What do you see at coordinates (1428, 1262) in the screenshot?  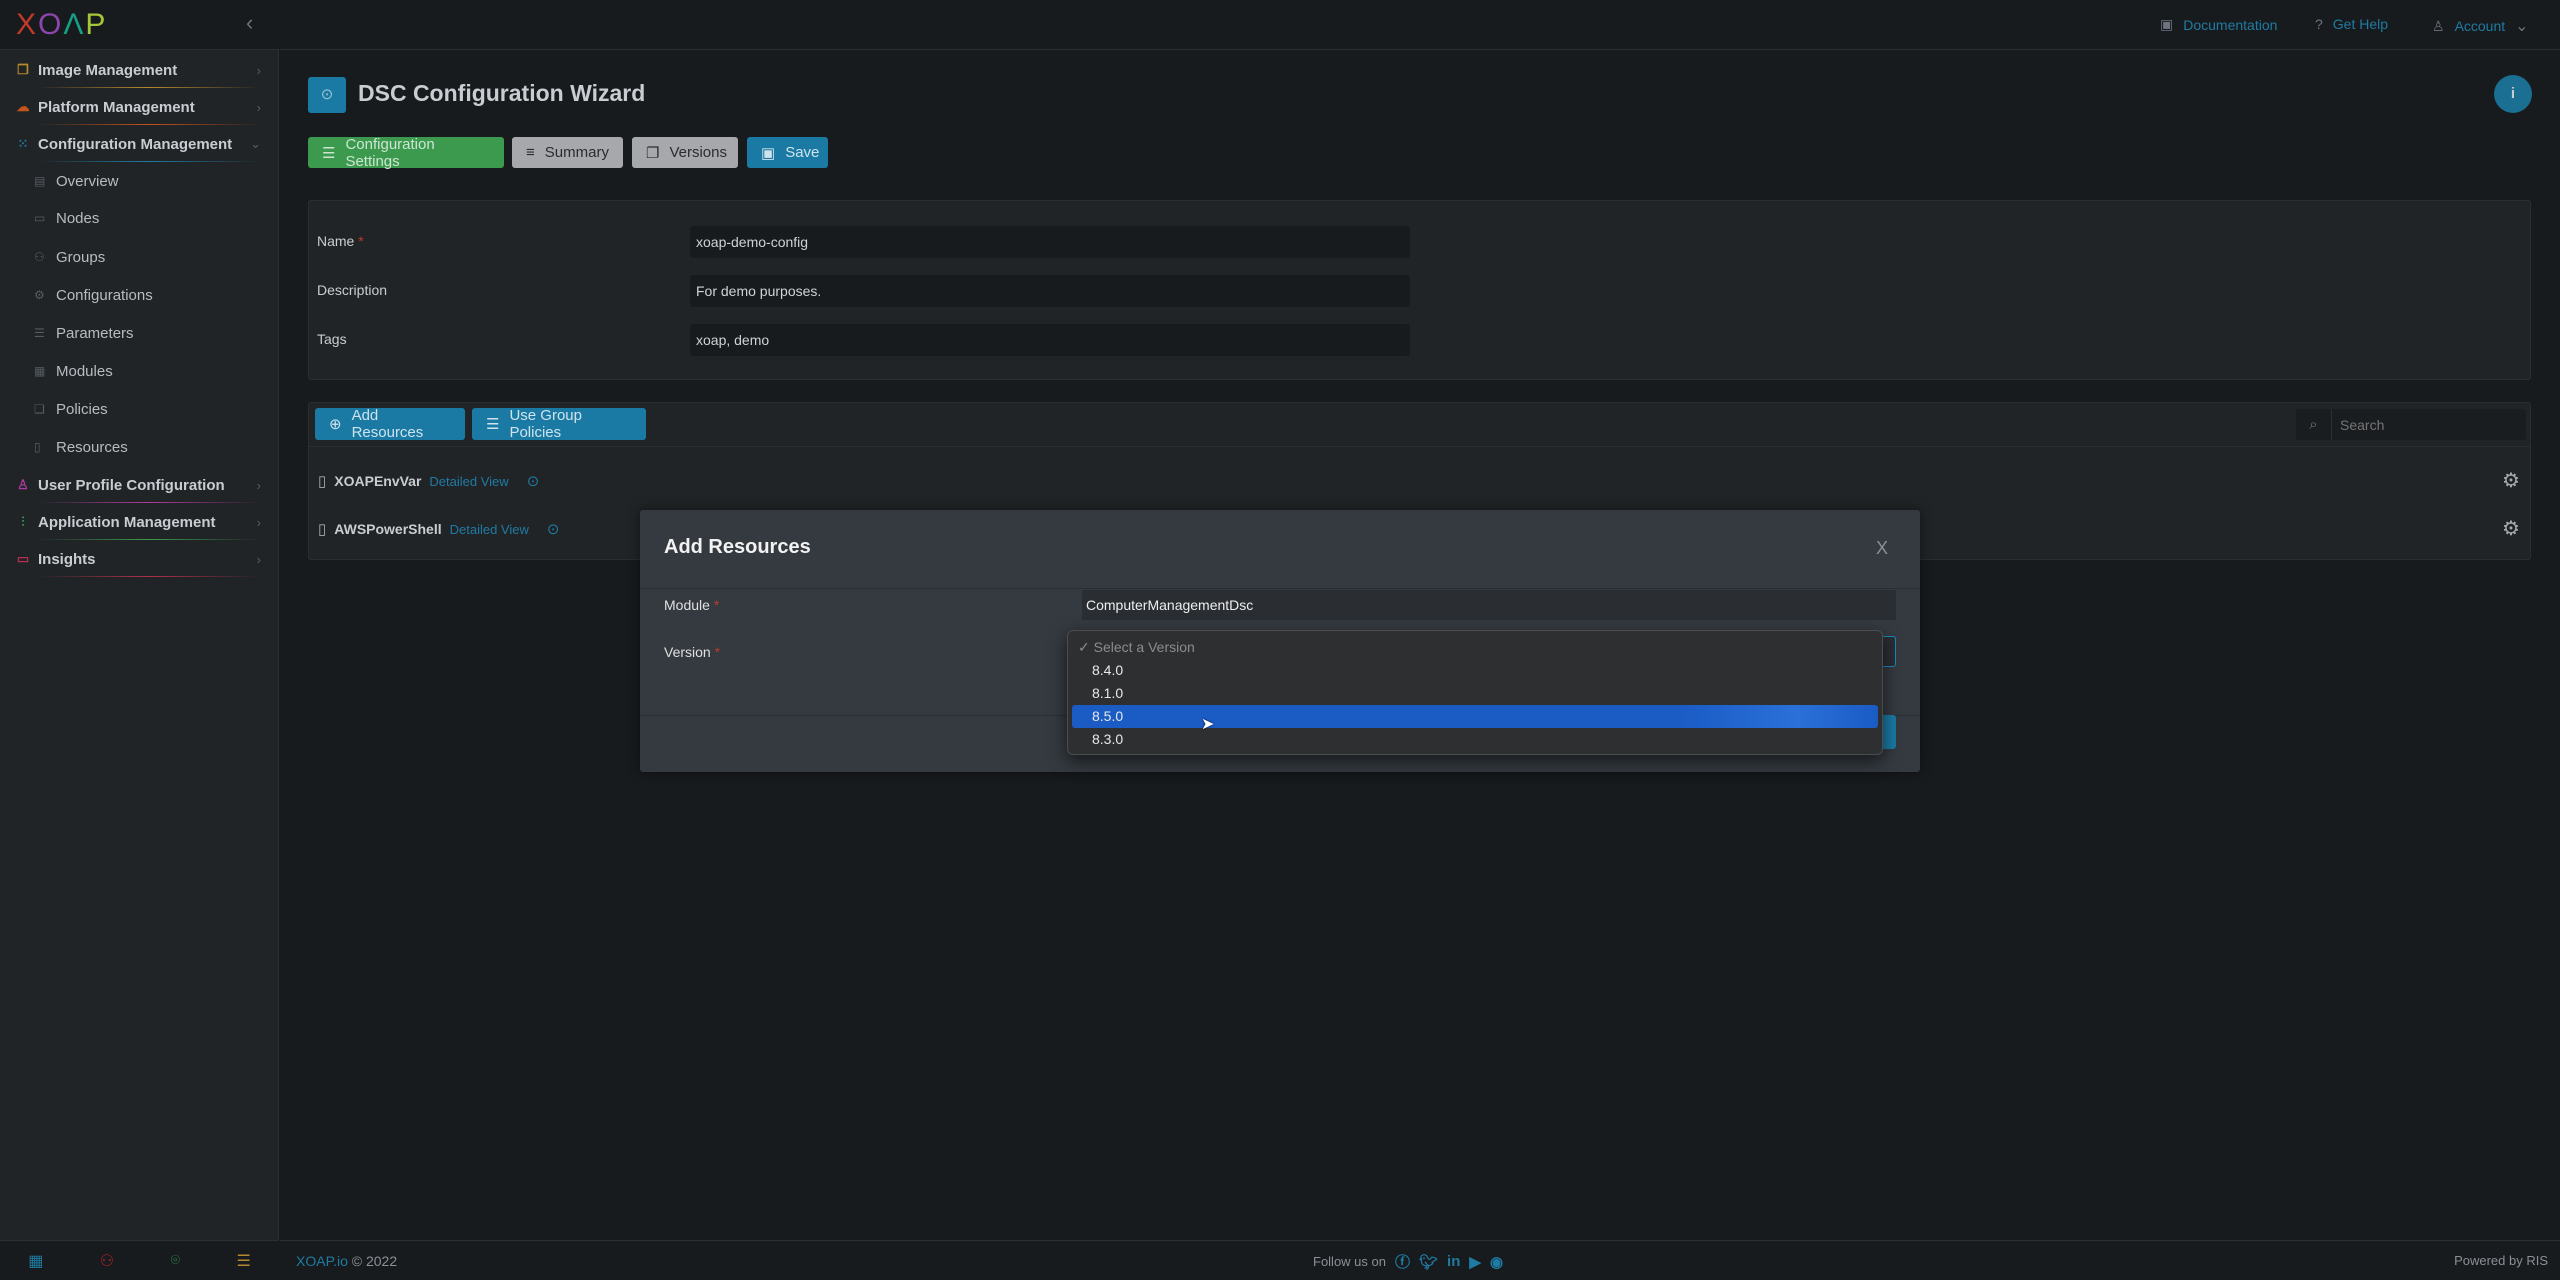 I see `twitter-icon: 🐦︎` at bounding box center [1428, 1262].